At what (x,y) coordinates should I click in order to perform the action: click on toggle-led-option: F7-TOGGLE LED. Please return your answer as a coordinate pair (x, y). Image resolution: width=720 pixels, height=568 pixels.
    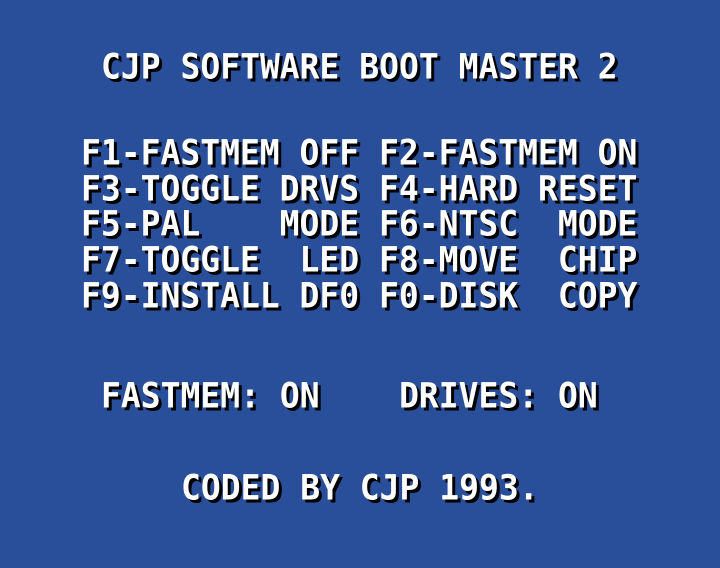
    Looking at the image, I should click on (220, 259).